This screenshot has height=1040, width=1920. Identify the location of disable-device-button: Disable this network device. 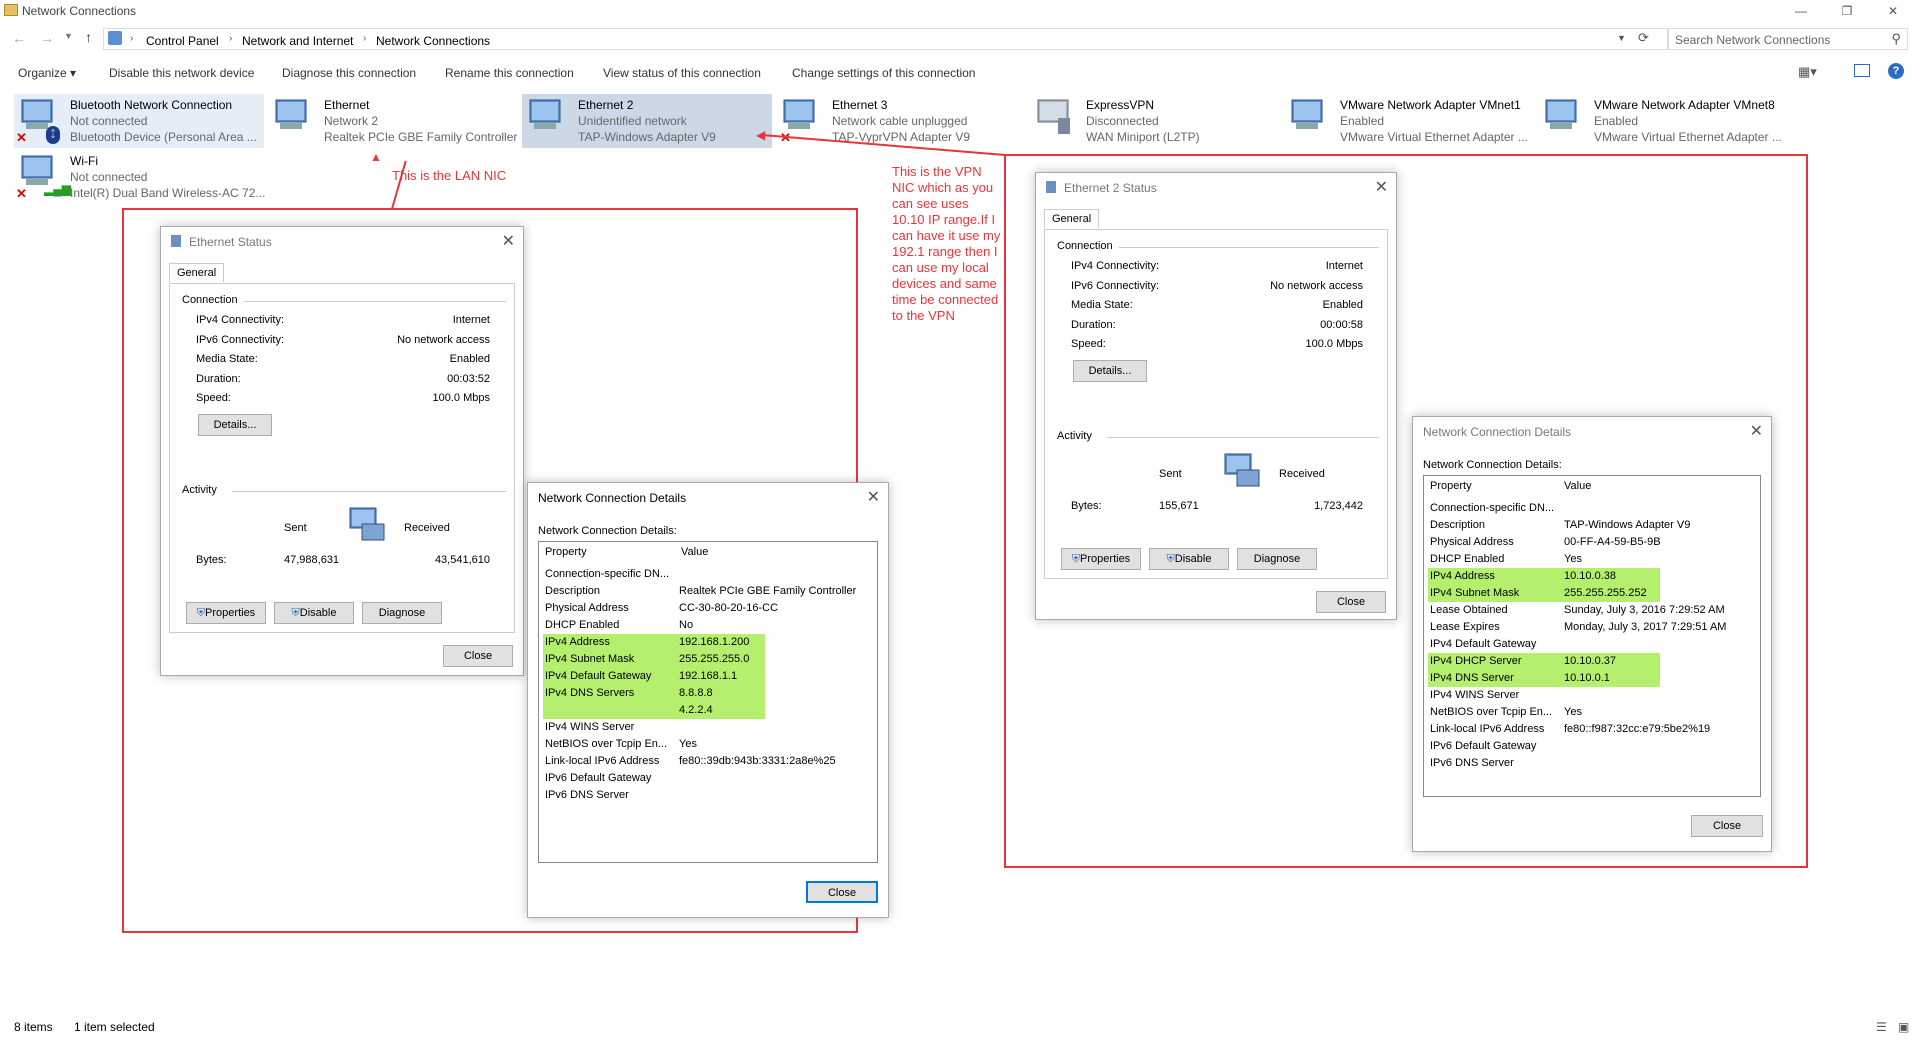
(181, 73).